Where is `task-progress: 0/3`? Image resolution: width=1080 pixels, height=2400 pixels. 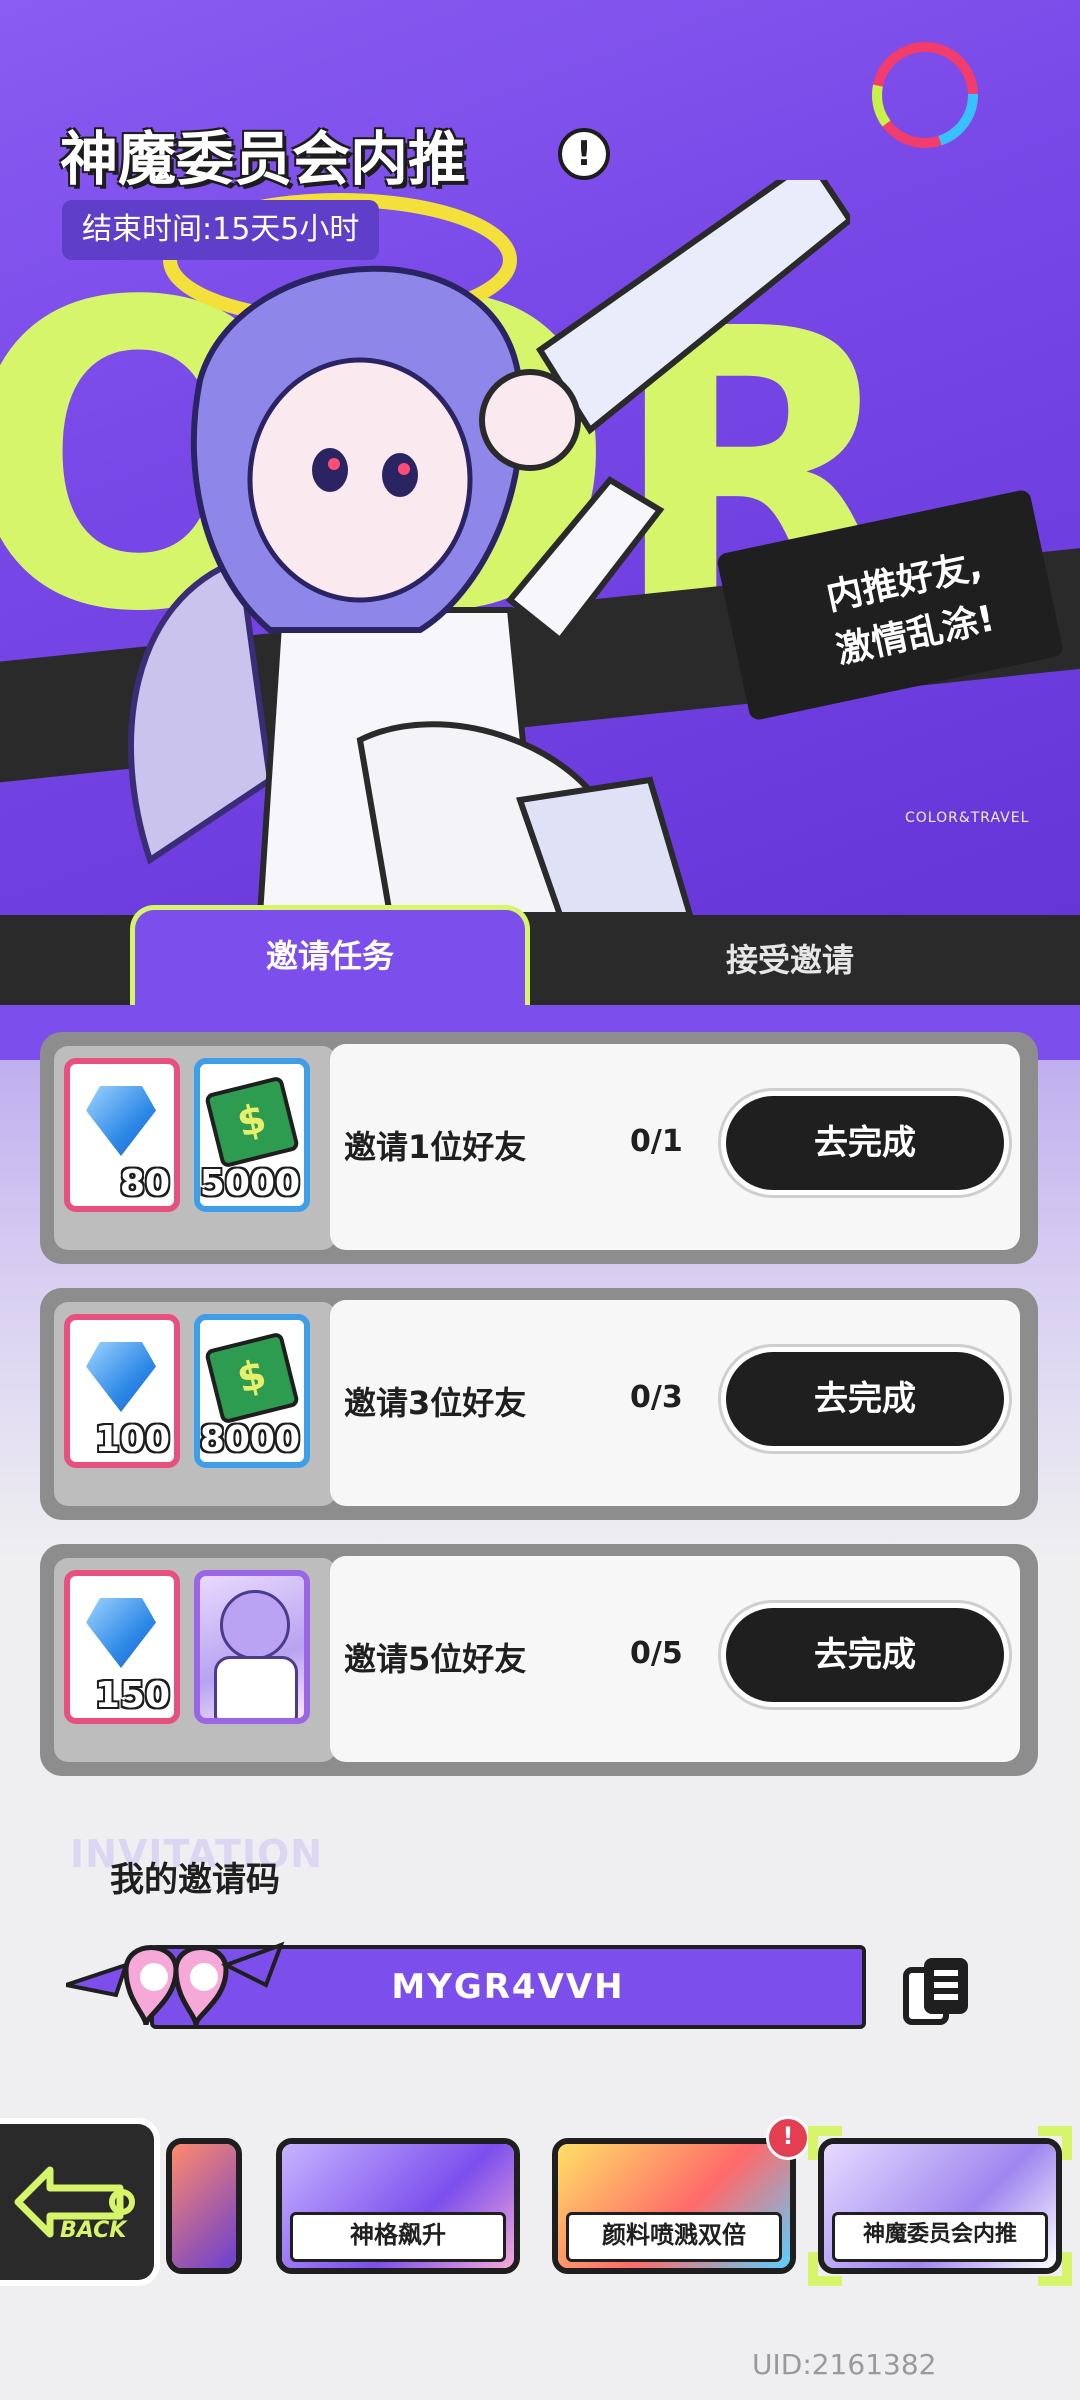 task-progress: 0/3 is located at coordinates (656, 1397).